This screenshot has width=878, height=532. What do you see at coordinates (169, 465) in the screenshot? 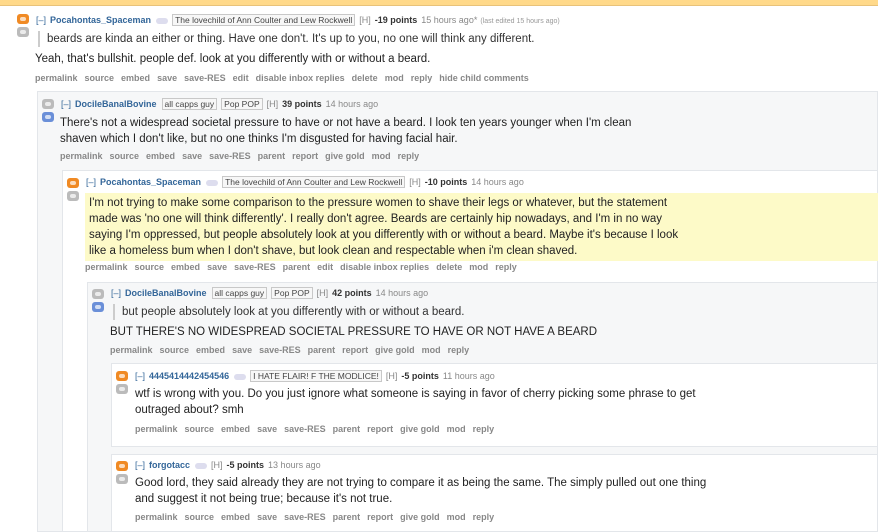
I see `author-link: forgotacc` at bounding box center [169, 465].